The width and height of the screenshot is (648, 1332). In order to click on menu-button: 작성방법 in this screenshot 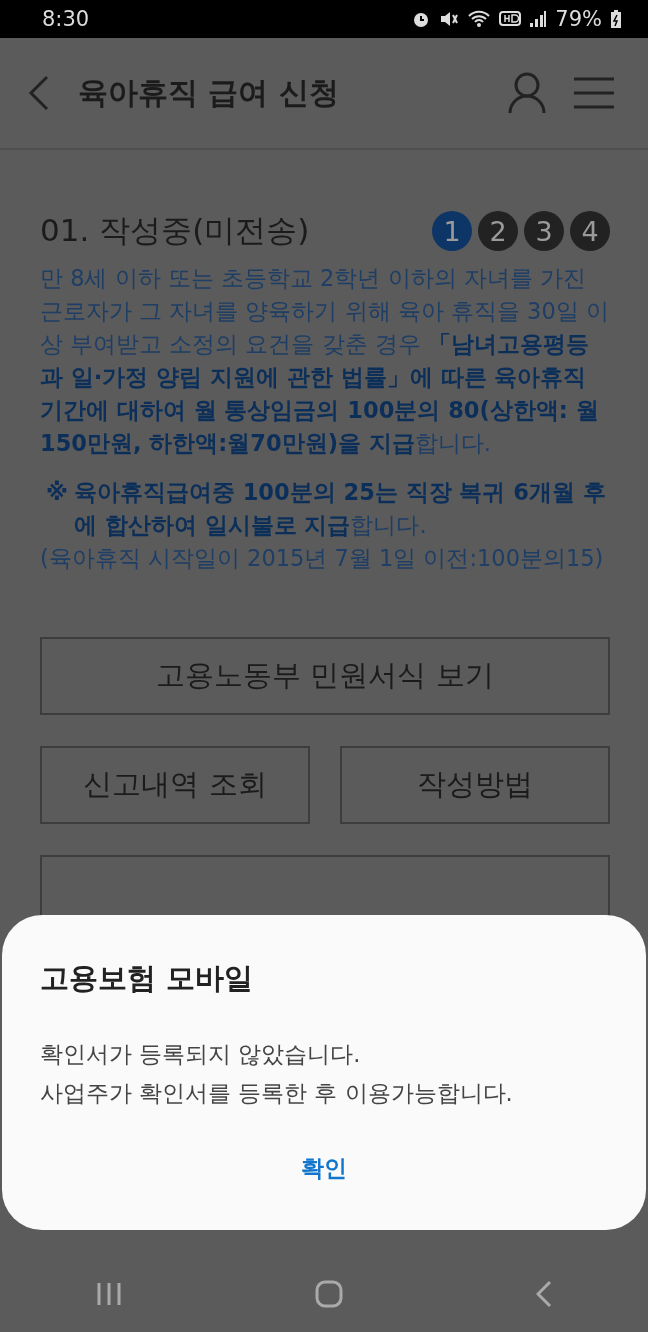, I will do `click(475, 785)`.